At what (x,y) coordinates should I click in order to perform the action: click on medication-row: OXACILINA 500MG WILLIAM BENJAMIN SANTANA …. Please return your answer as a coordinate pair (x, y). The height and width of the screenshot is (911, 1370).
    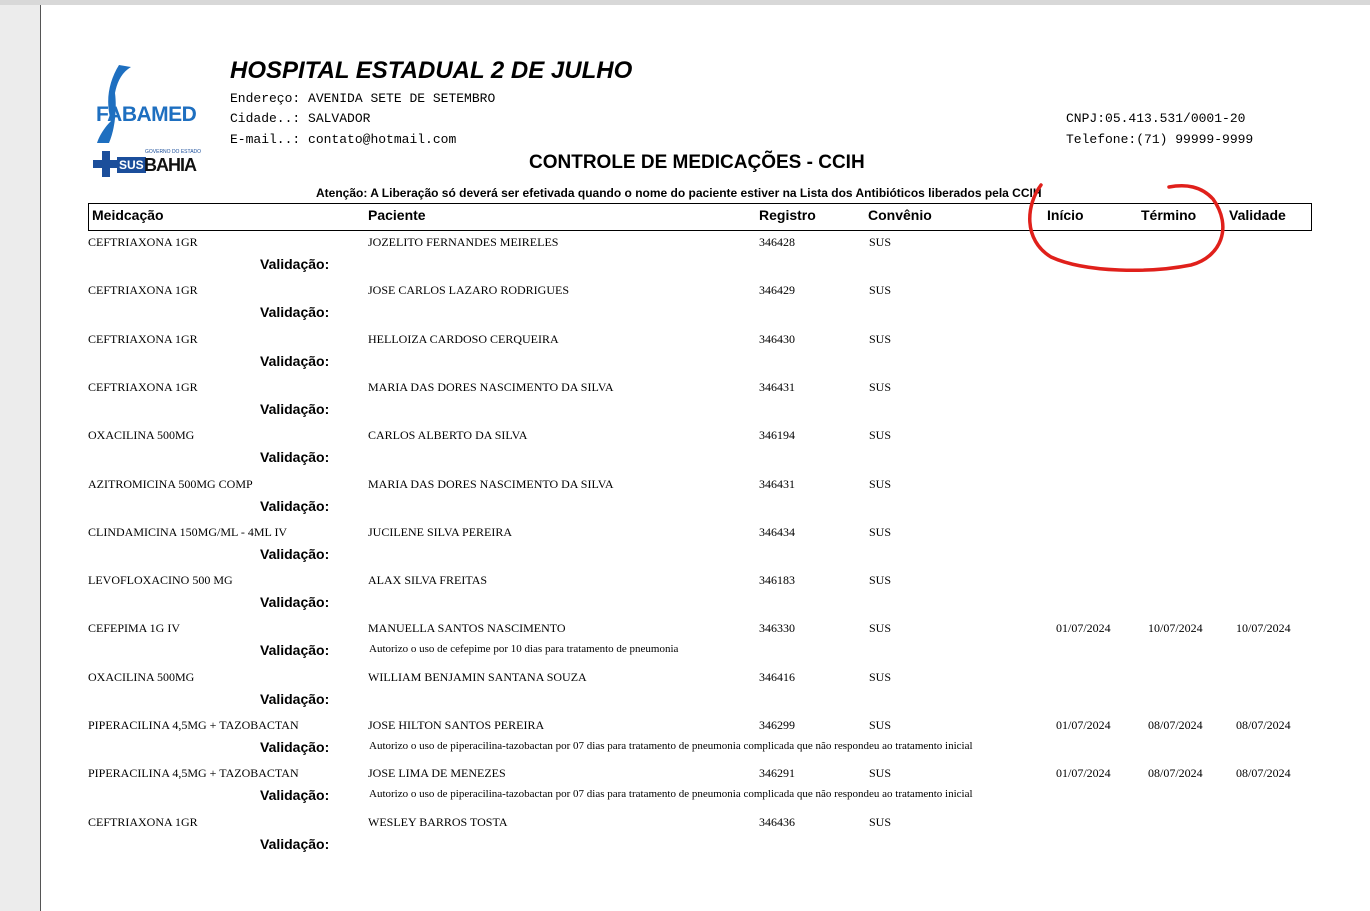
    Looking at the image, I should click on (705, 694).